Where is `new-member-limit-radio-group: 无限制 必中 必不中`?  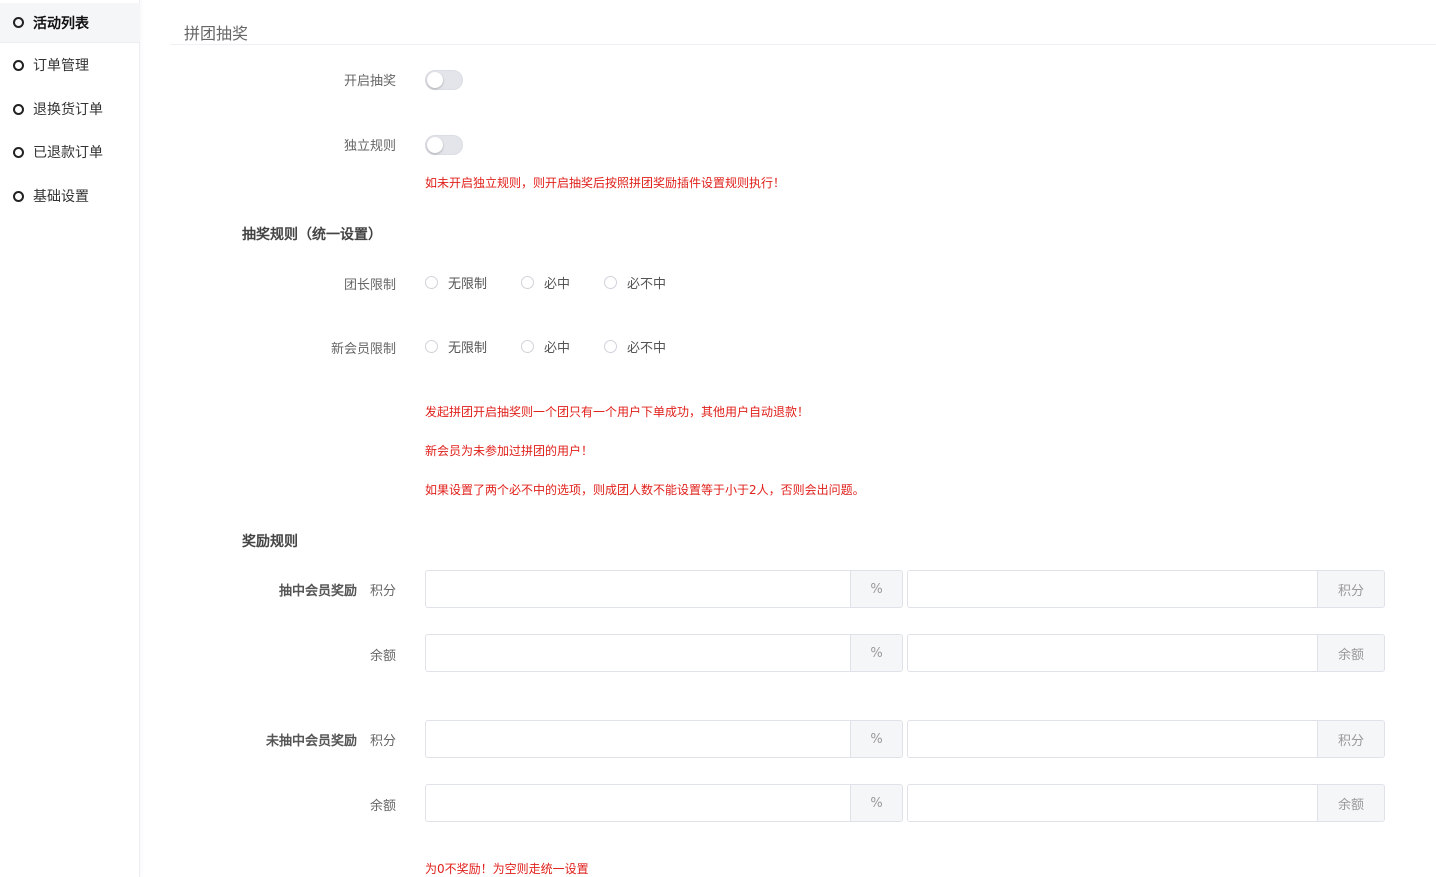
new-member-limit-radio-group: 无限制 必中 必不中 is located at coordinates (545, 346).